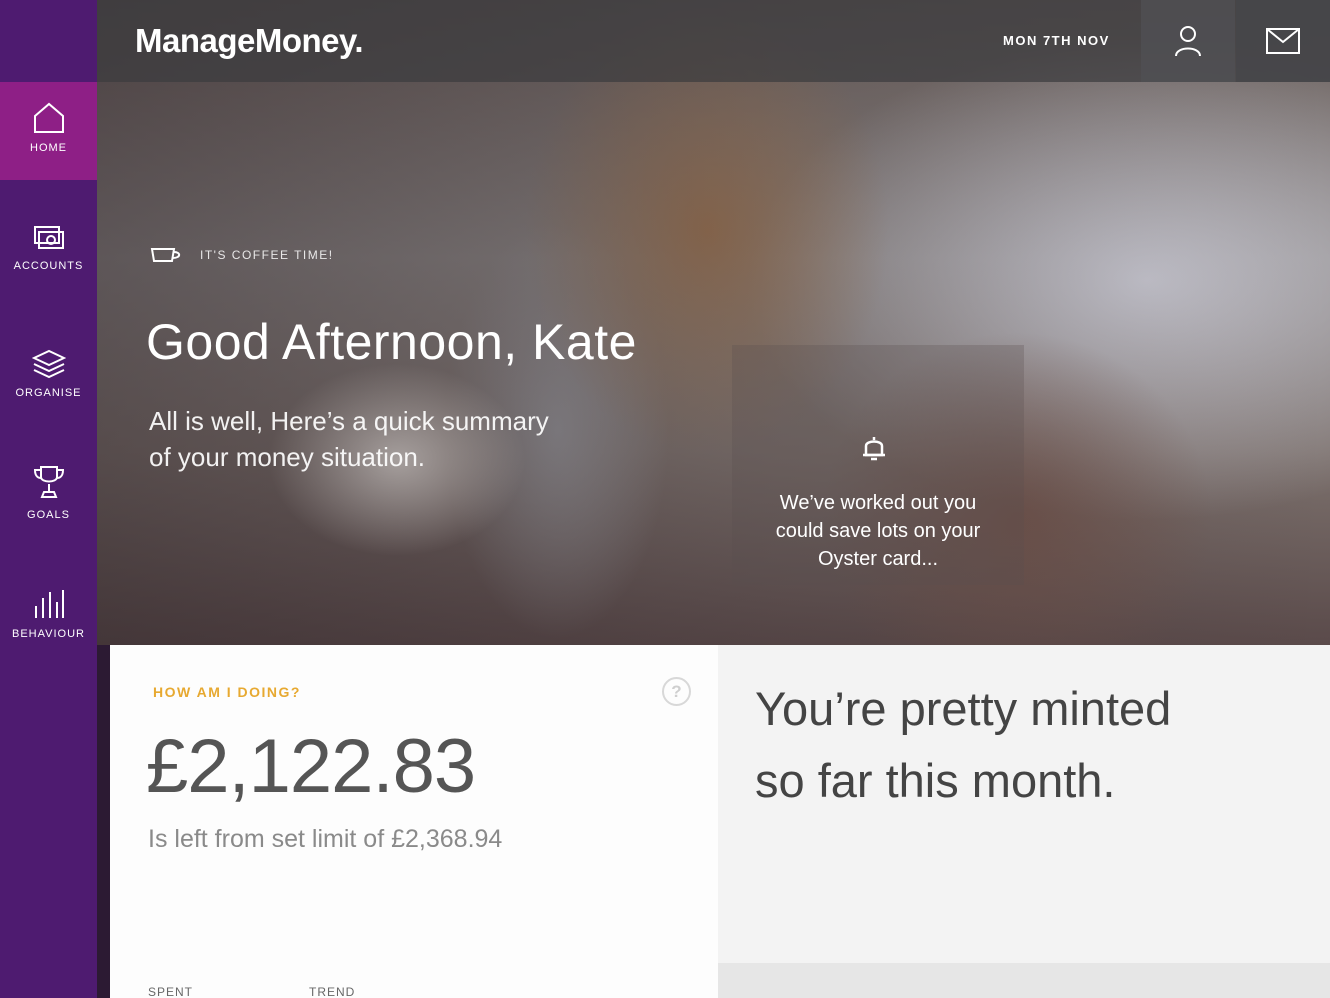 The image size is (1330, 998). I want to click on trophy-icon, so click(48, 482).